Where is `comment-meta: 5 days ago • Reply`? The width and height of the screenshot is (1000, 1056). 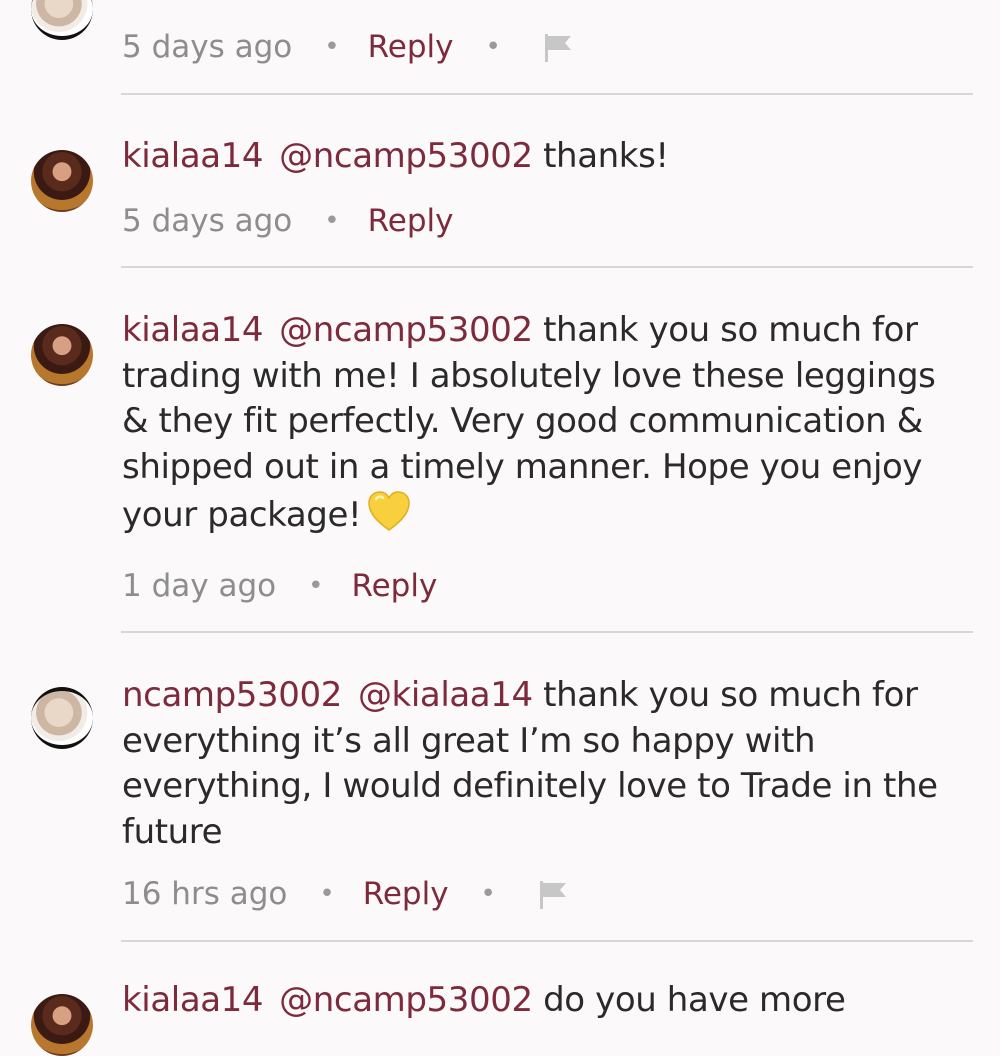
comment-meta: 5 days ago • Reply is located at coordinates (287, 221).